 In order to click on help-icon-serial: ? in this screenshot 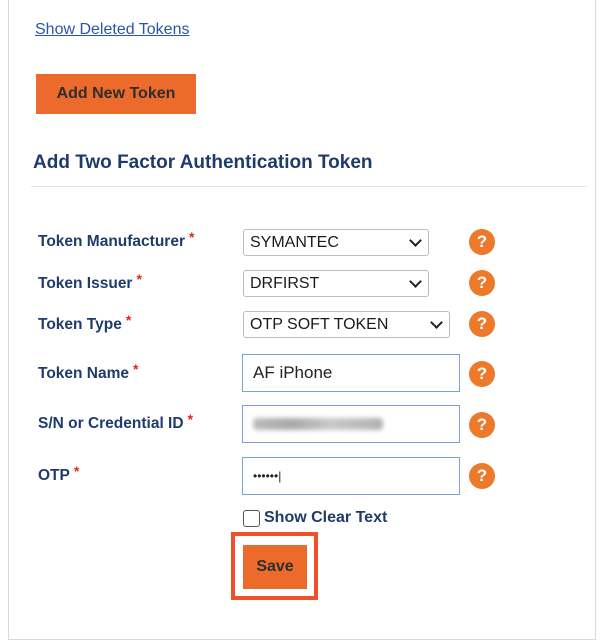, I will do `click(482, 425)`.